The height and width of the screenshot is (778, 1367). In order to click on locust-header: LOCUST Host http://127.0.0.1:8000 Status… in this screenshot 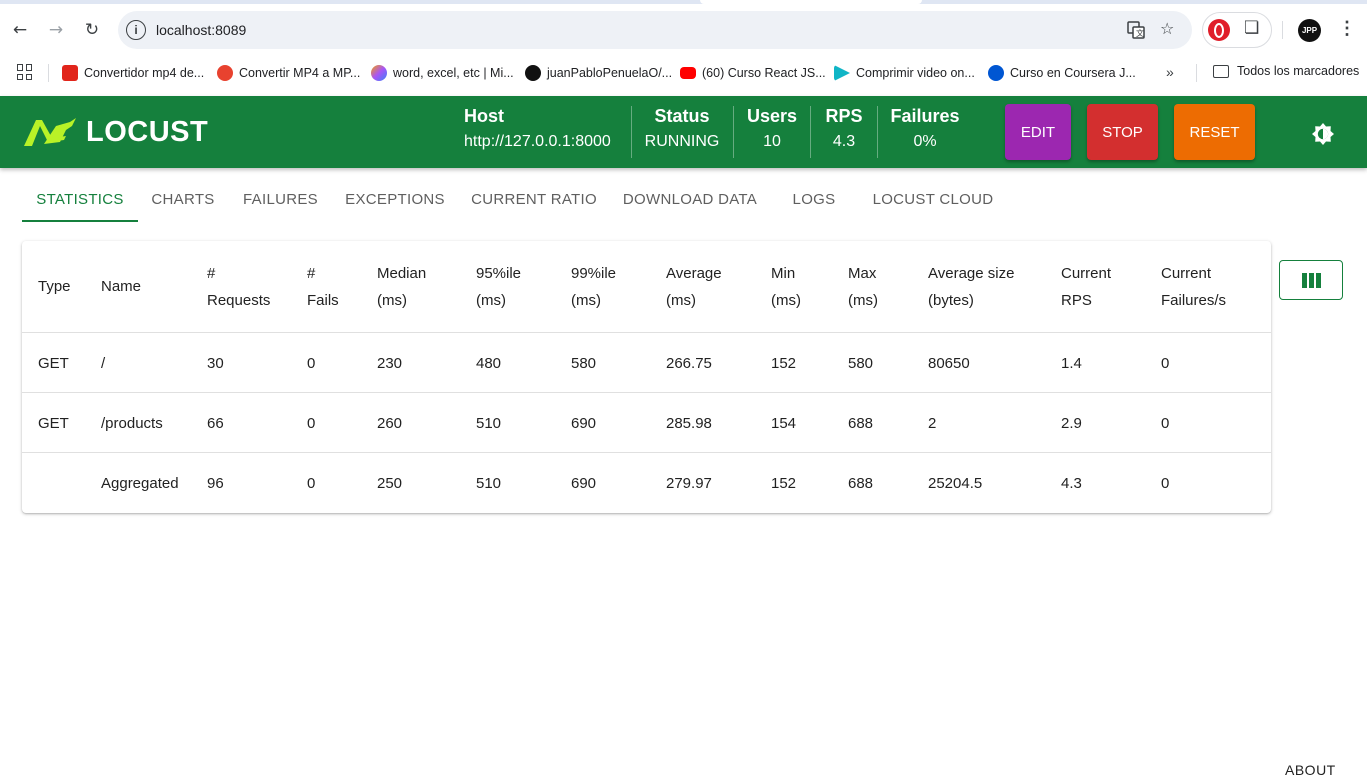, I will do `click(683, 132)`.